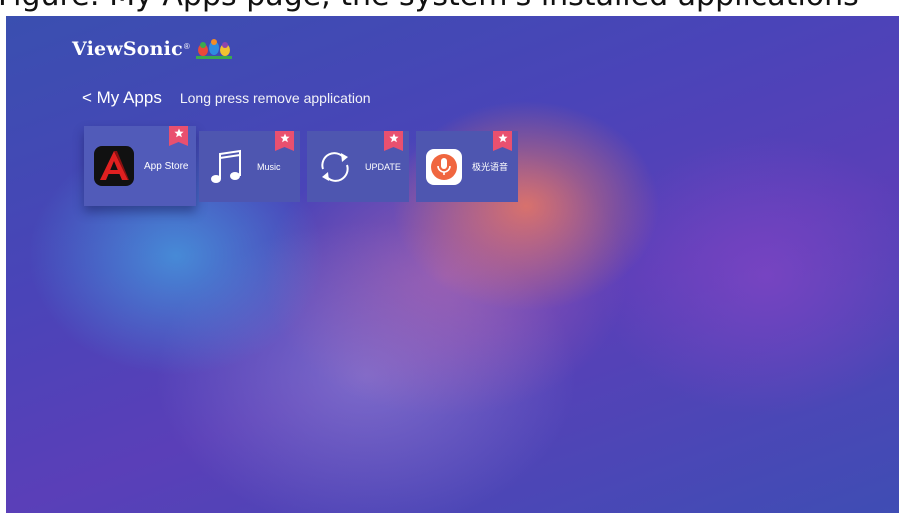  Describe the element at coordinates (249, 166) in the screenshot. I see `app-tile-music: Music` at that location.